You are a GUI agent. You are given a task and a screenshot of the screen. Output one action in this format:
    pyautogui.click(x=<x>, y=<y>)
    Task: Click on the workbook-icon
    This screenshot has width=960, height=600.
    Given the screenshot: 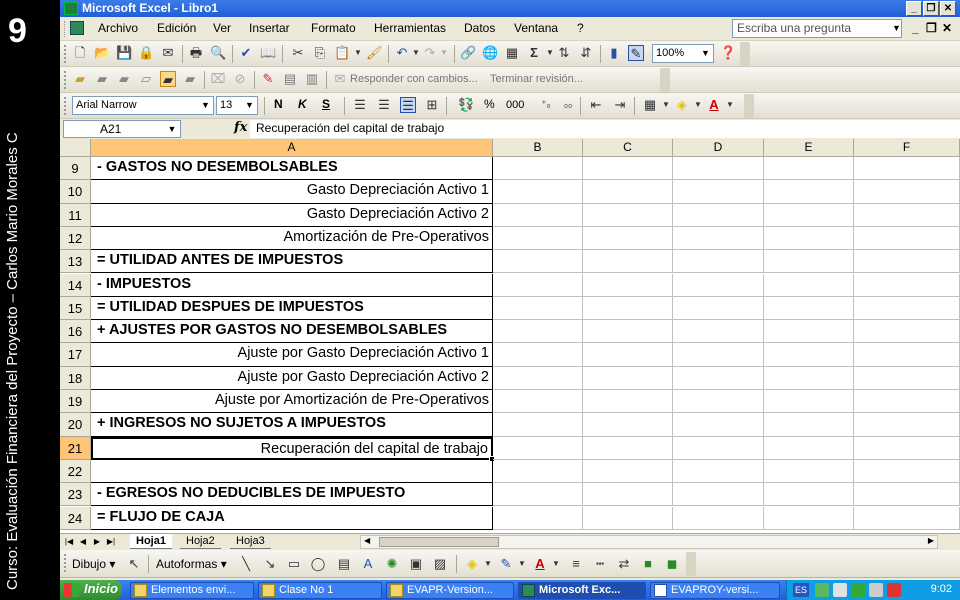 What is the action you would take?
    pyautogui.click(x=77, y=28)
    